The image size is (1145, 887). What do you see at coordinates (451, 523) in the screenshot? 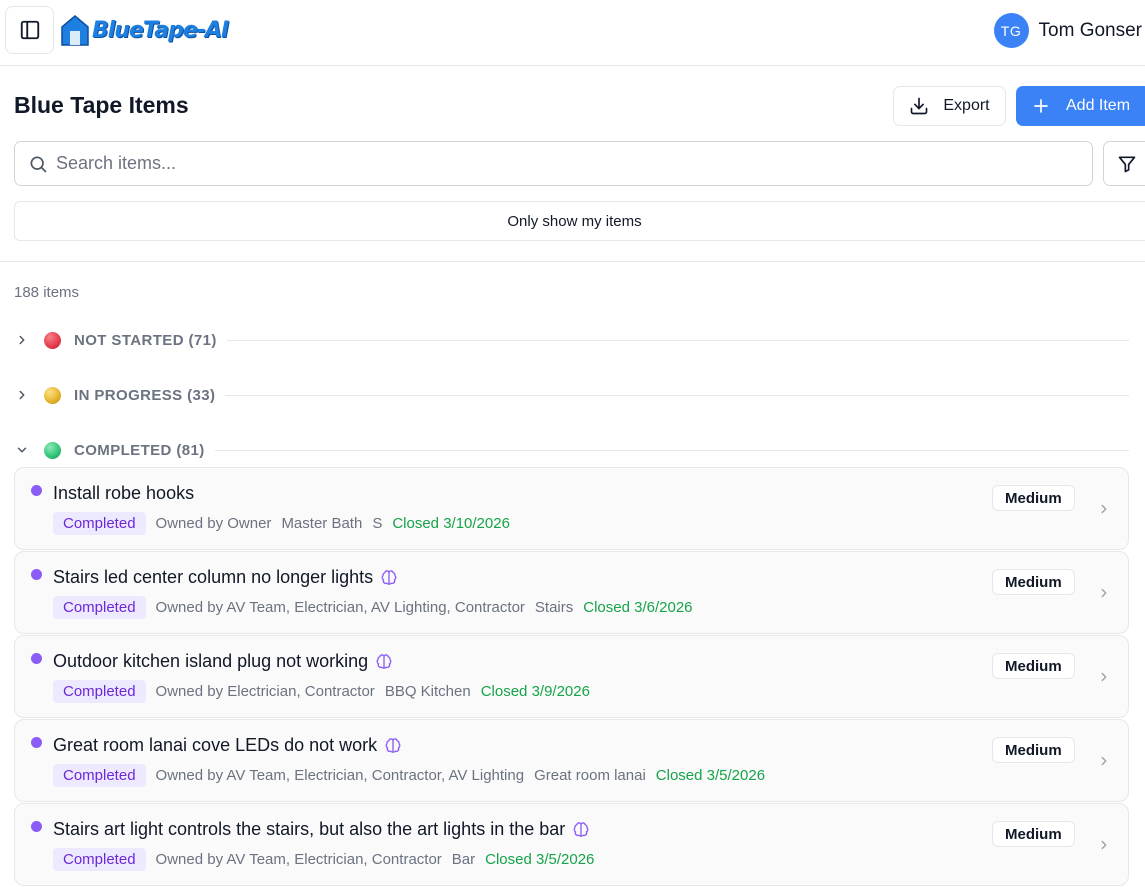
I see `item-closed-date: Closed 3/10/2026` at bounding box center [451, 523].